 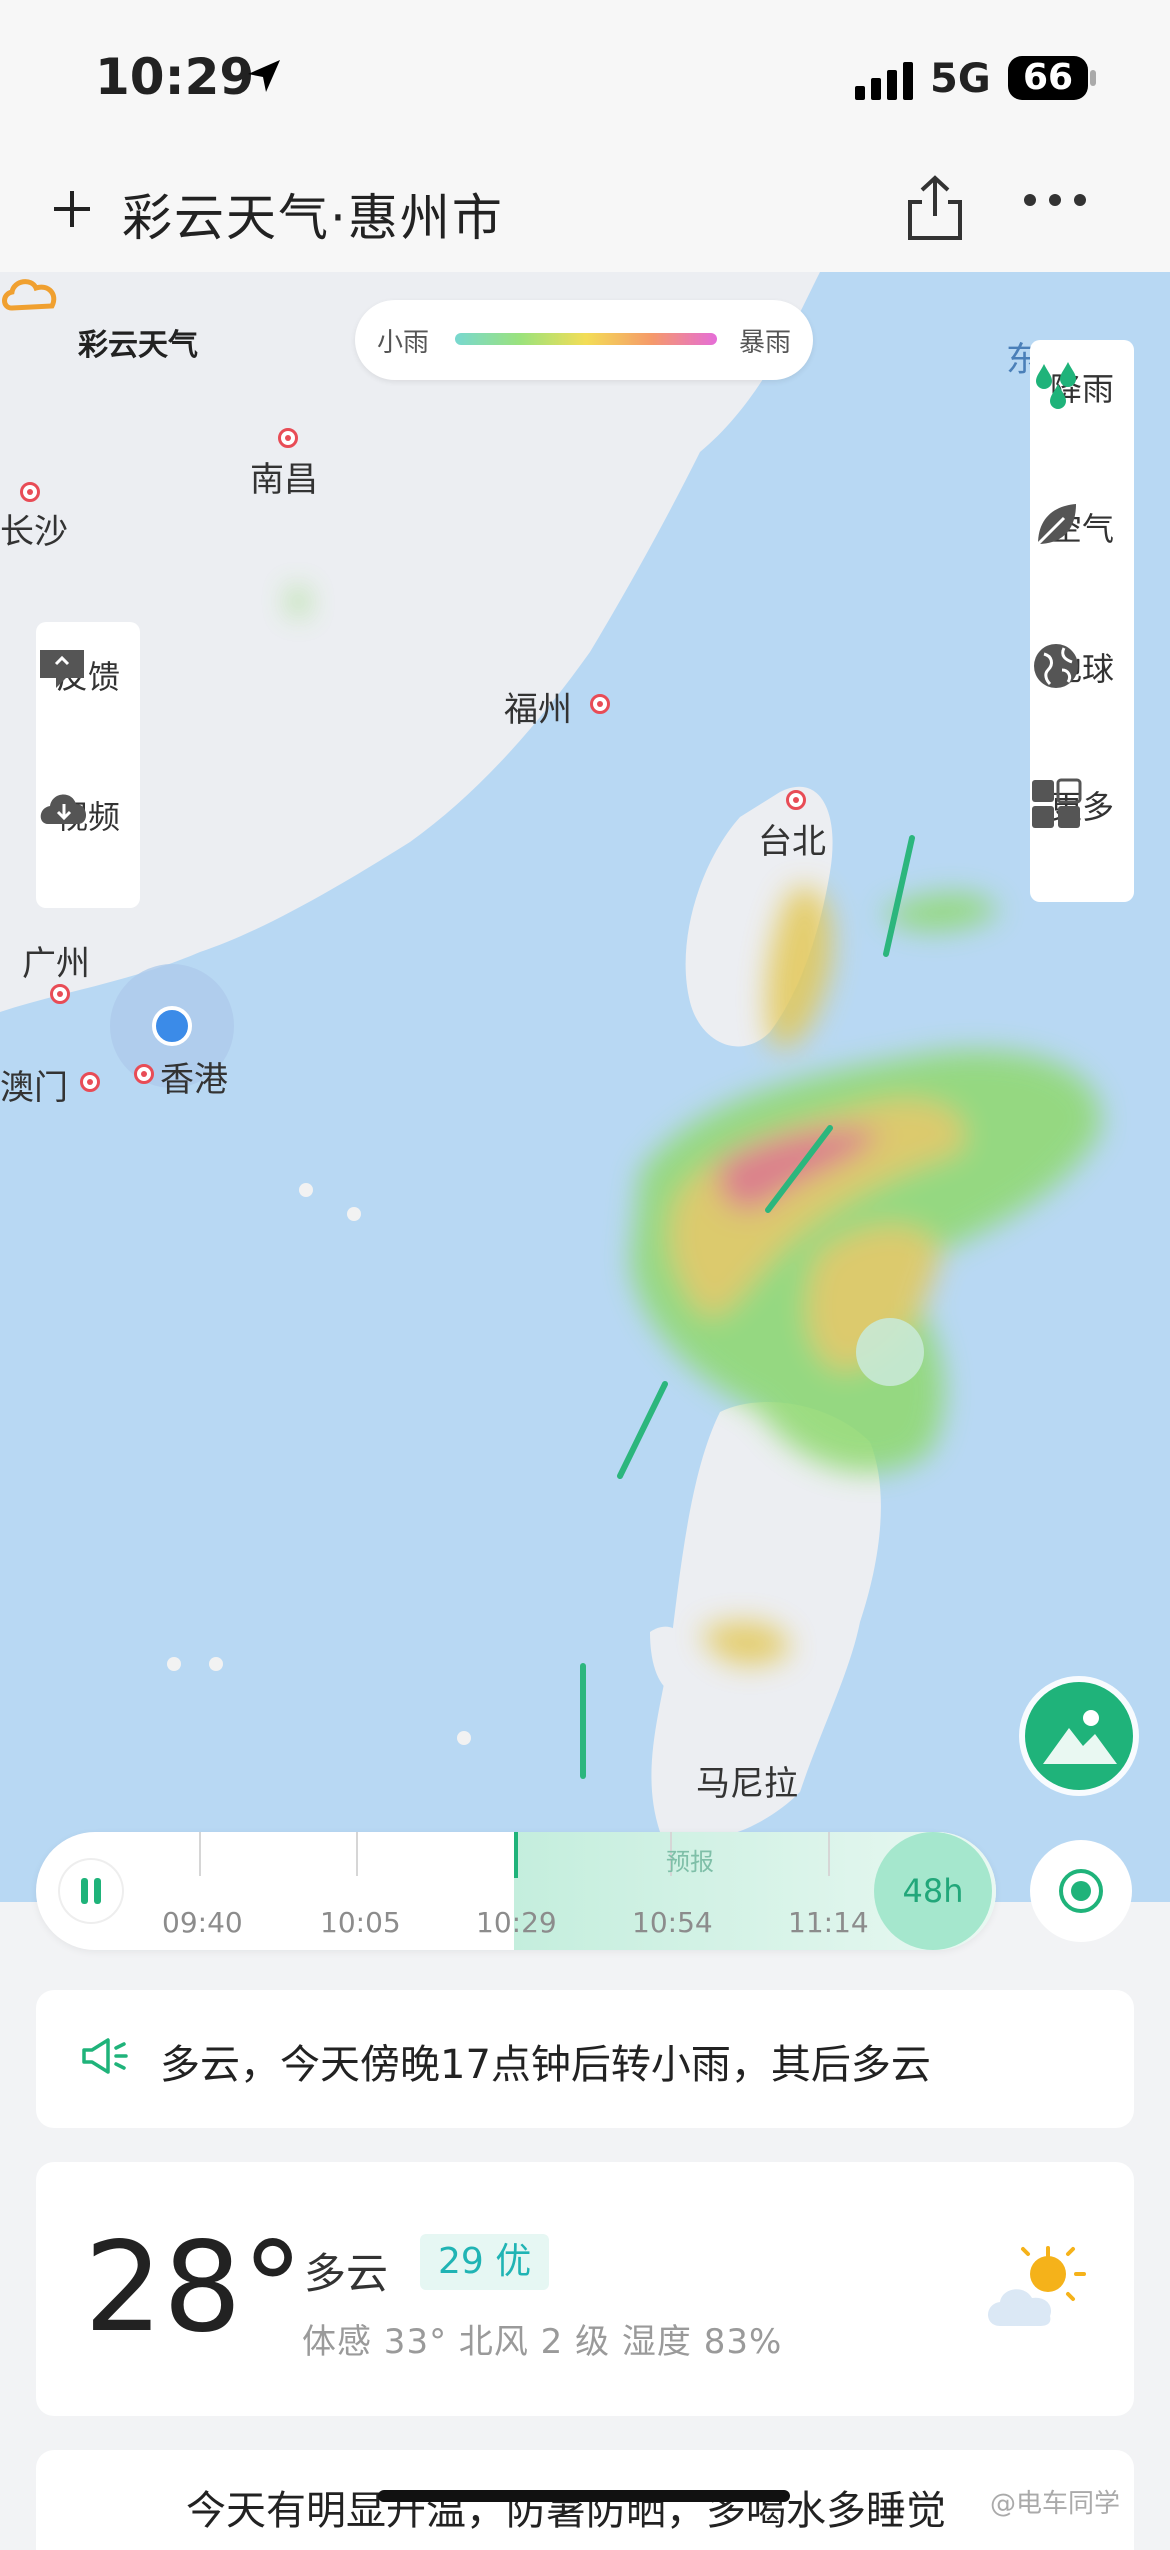 What do you see at coordinates (284, 480) in the screenshot?
I see `city-label-nanchang: 南昌` at bounding box center [284, 480].